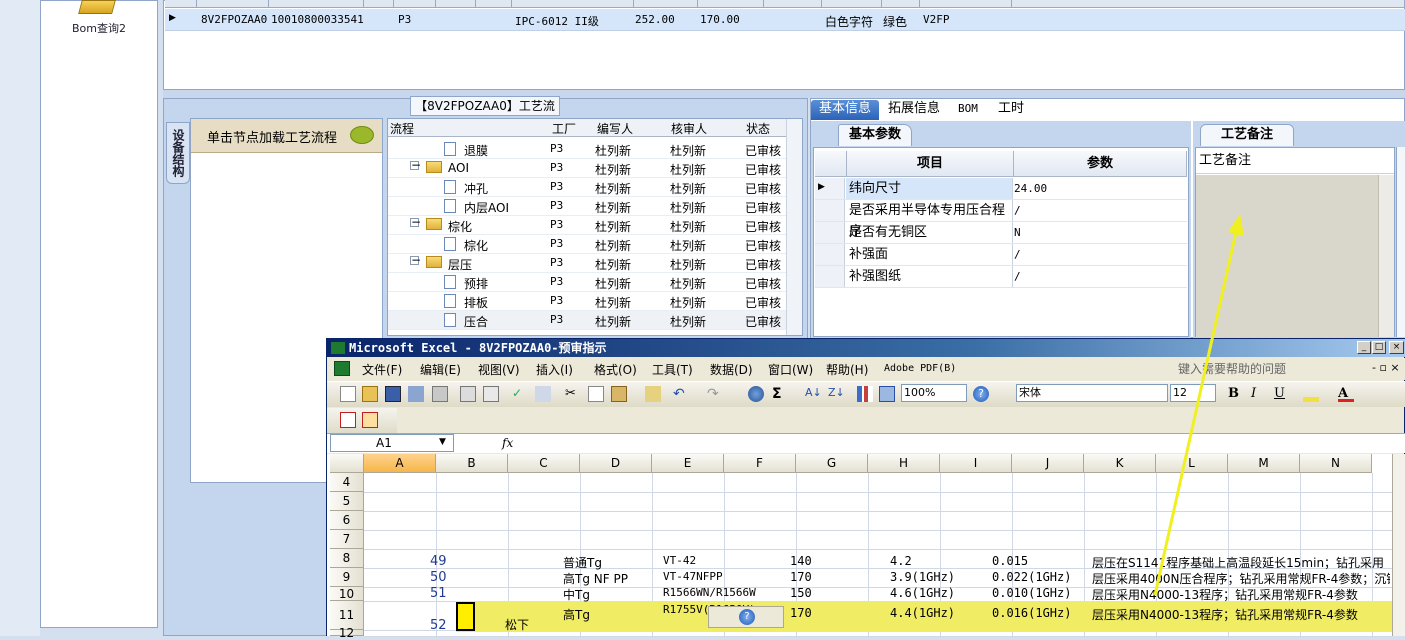 This screenshot has width=1405, height=640. Describe the element at coordinates (99, 28) in the screenshot. I see `bom-query-label: Bom查询2` at that location.